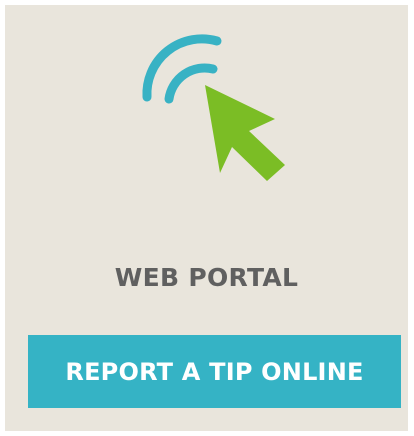 This screenshot has width=414, height=436. What do you see at coordinates (206, 277) in the screenshot?
I see `page-title: WEB PORTAL` at bounding box center [206, 277].